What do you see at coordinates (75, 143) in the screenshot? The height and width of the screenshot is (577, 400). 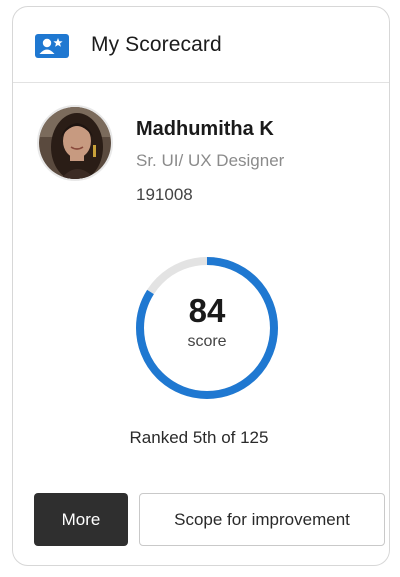 I see `avatar` at bounding box center [75, 143].